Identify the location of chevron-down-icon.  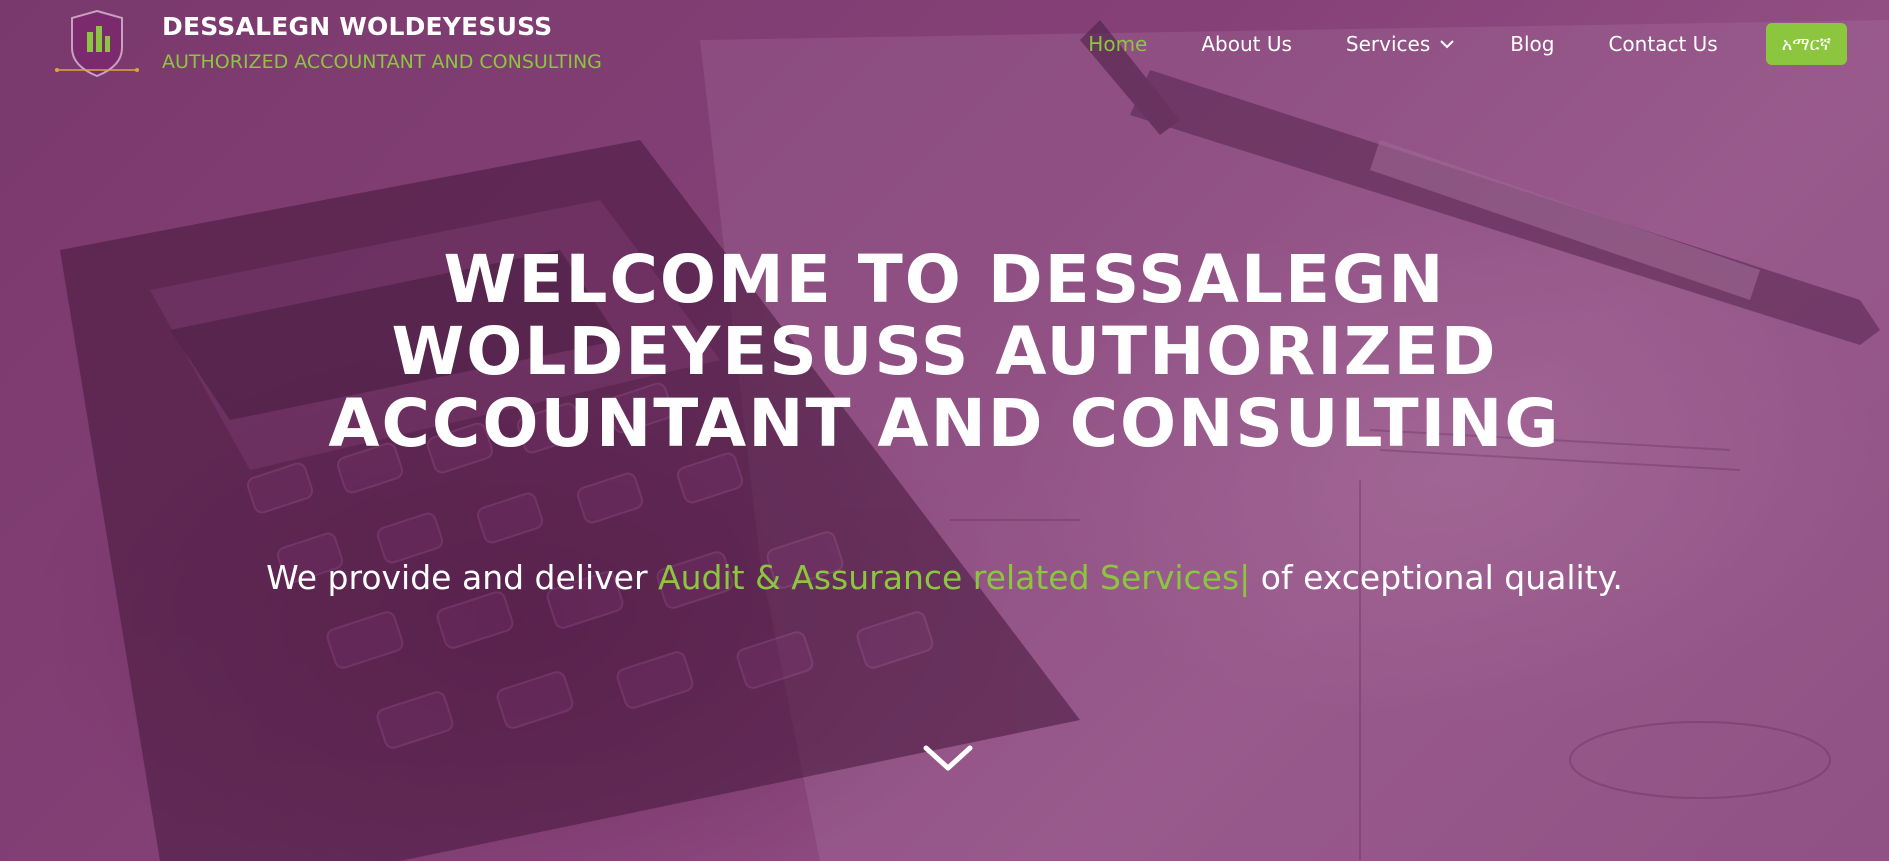
(1447, 44).